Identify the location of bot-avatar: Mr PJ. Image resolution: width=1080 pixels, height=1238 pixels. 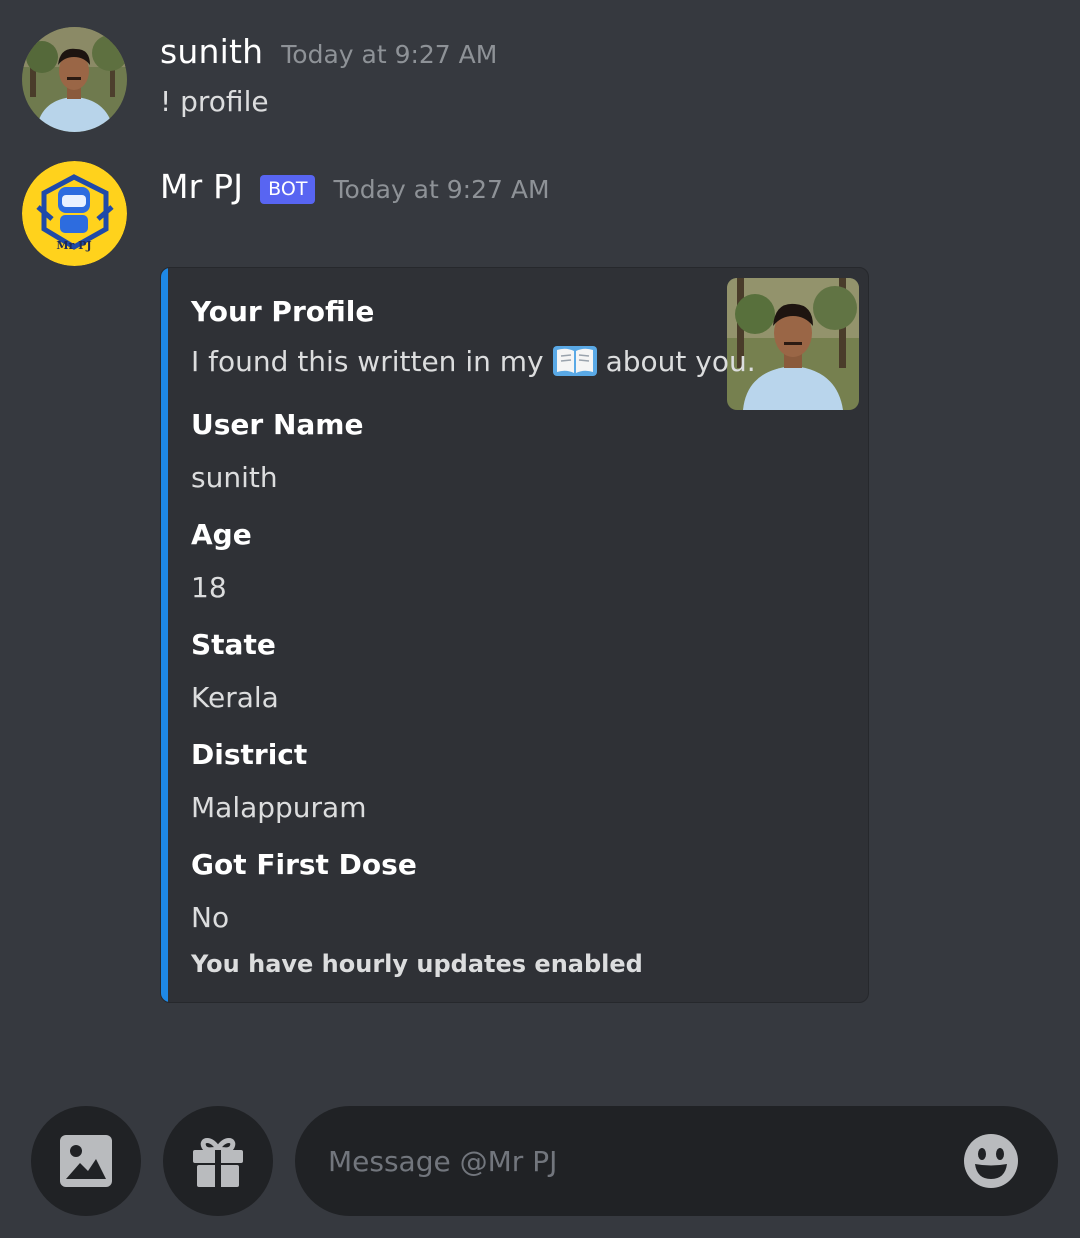
(74, 213).